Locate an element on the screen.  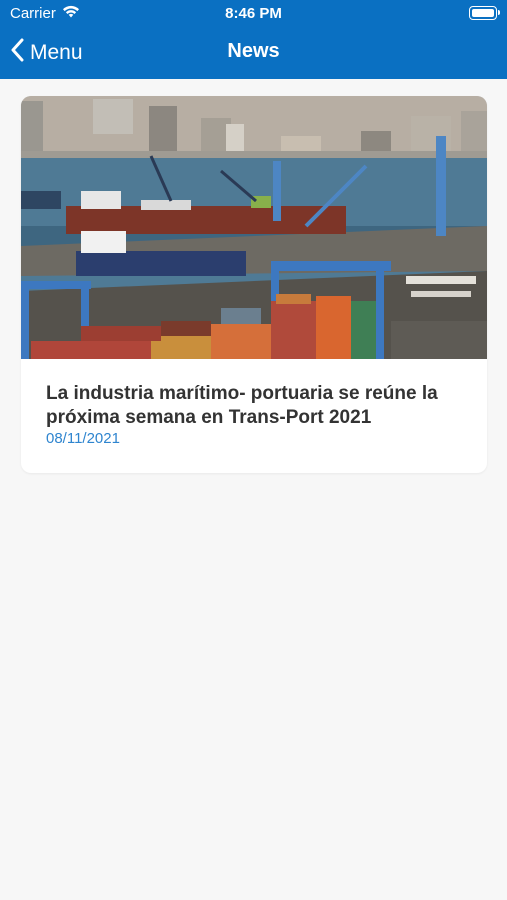
status-time: 8:46 PM is located at coordinates (253, 13).